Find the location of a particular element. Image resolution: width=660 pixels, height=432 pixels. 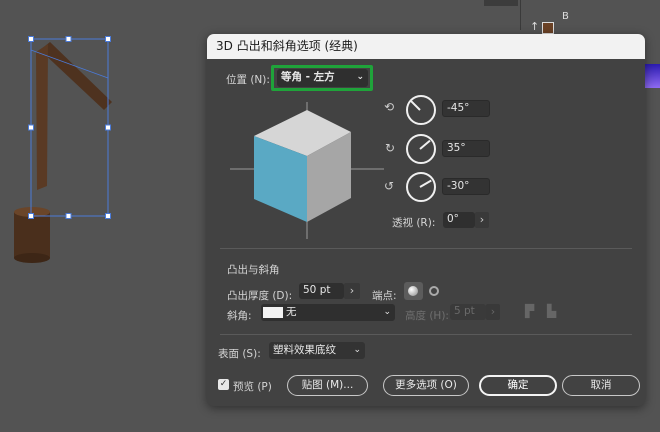

rotate-z-field: -30° is located at coordinates (466, 186).